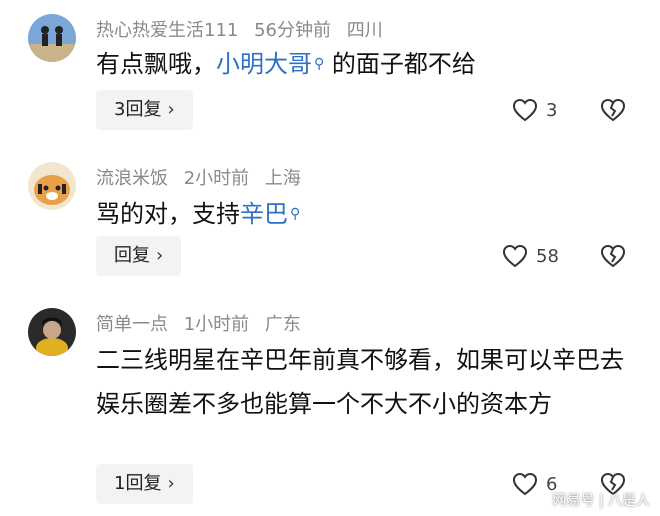  Describe the element at coordinates (244, 29) in the screenshot. I see `comment-meta: 热心热爱生活111 56分钟前 四川` at that location.